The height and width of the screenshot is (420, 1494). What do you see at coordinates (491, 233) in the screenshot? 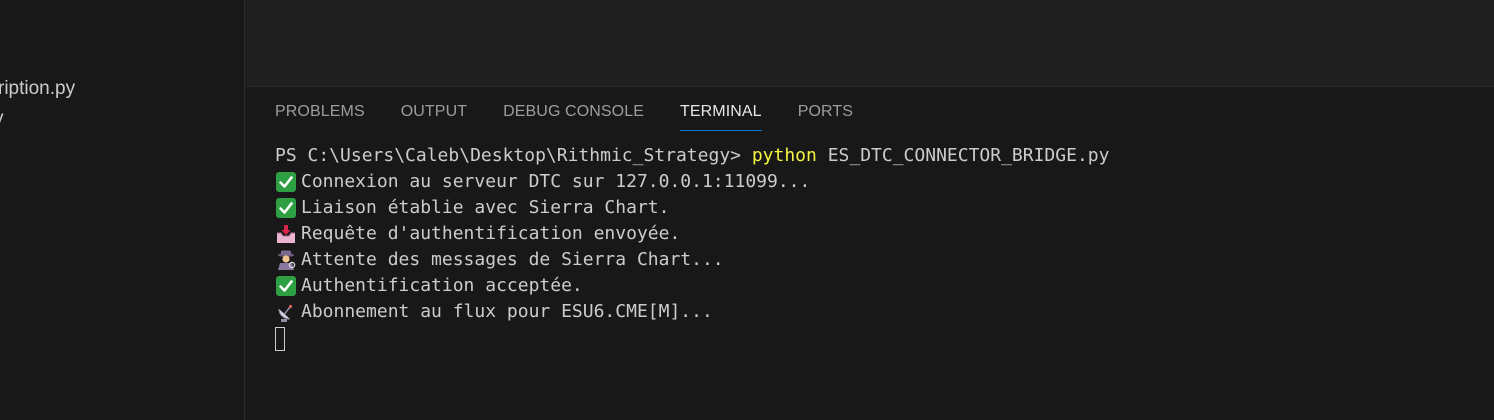
I see `terminal-line-text: Requête d'authentification envoyée.` at bounding box center [491, 233].